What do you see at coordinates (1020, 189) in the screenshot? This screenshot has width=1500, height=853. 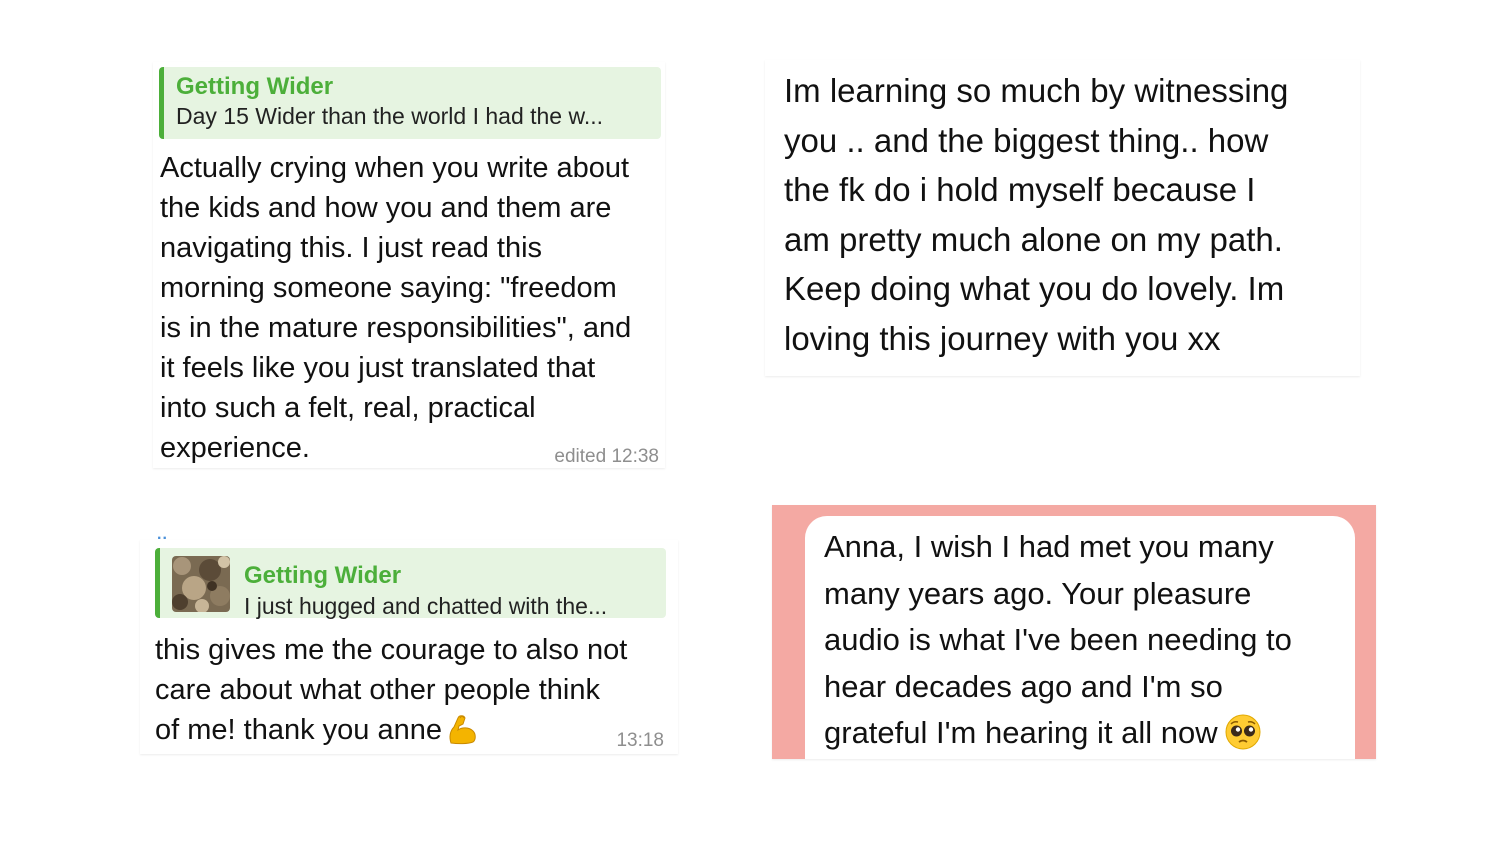 I see `message-line: the fk do i hold myself because I` at bounding box center [1020, 189].